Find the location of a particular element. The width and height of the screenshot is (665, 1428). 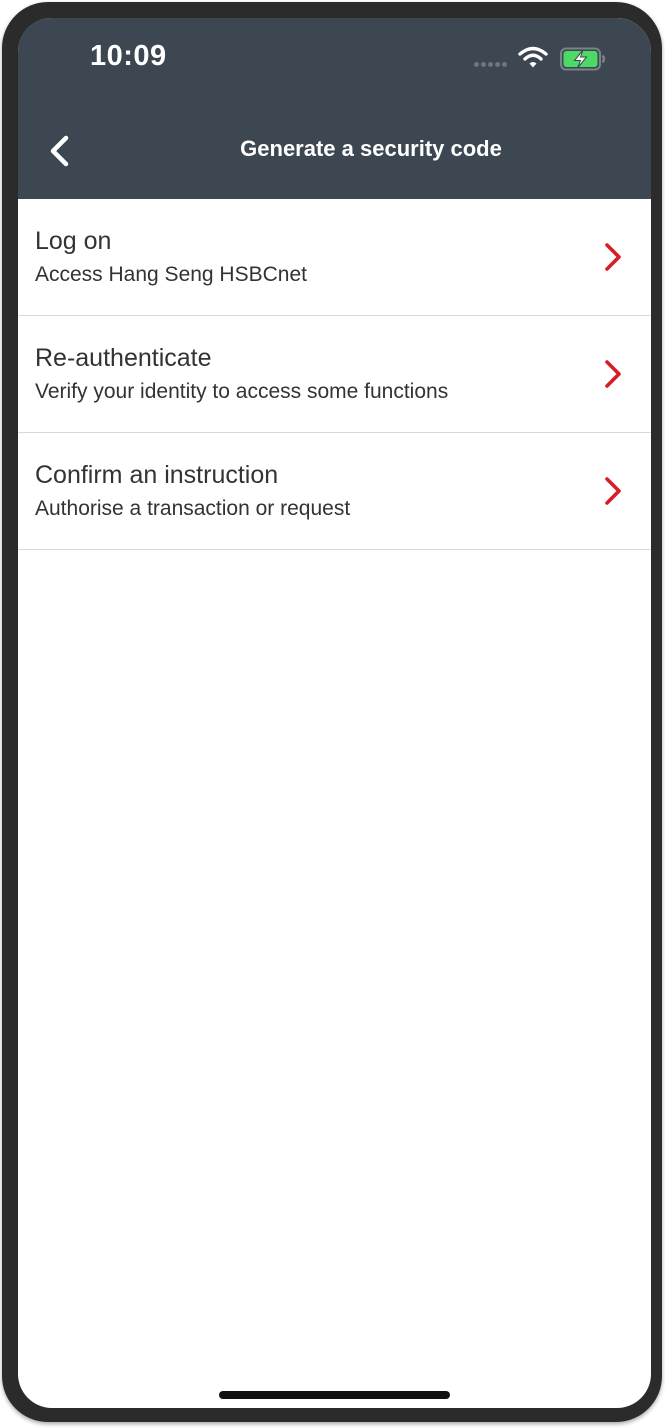

page-title: Generate a security code is located at coordinates (311, 149).